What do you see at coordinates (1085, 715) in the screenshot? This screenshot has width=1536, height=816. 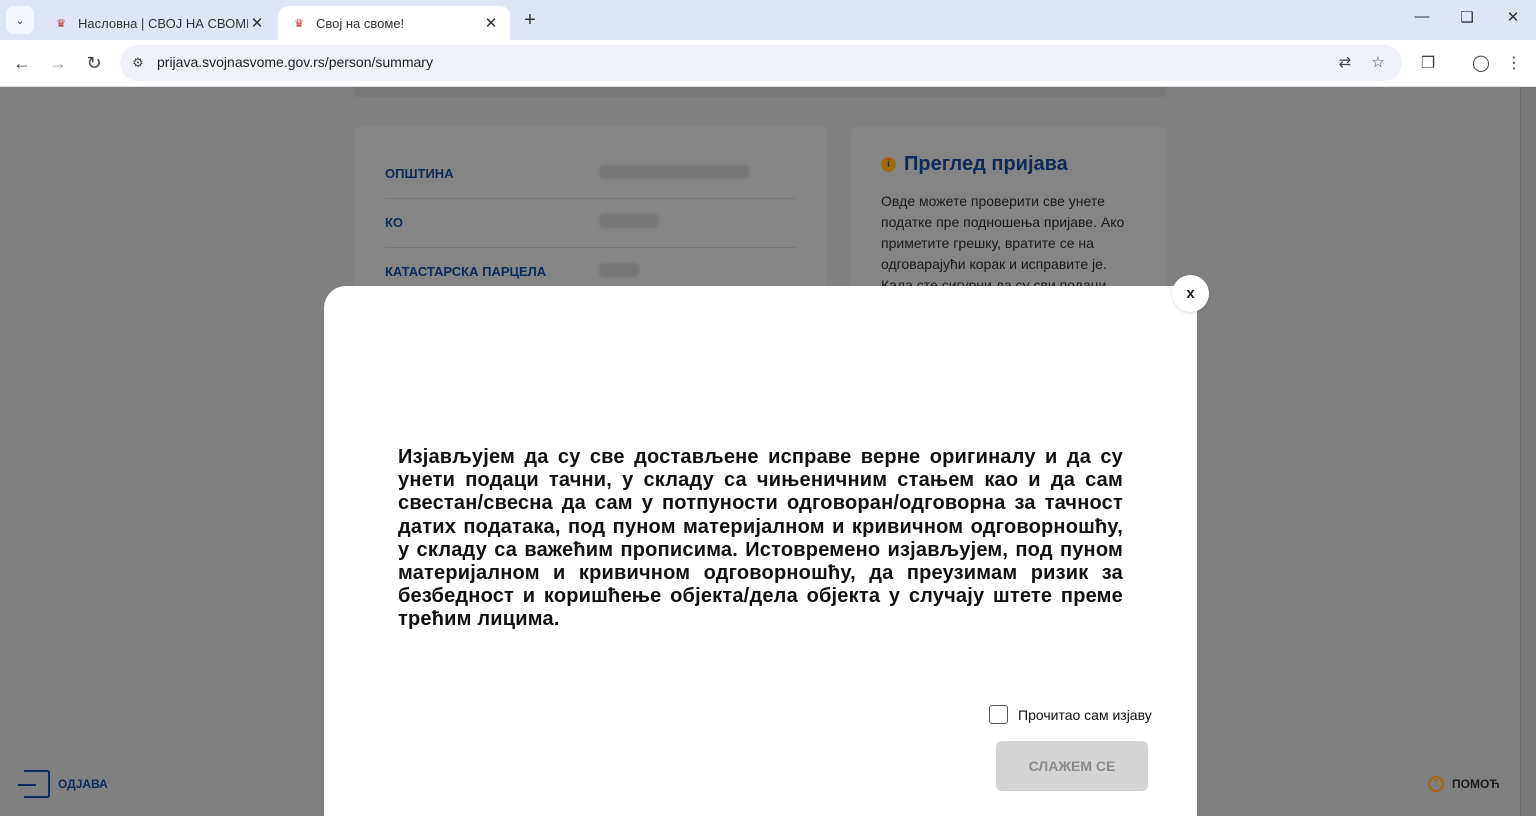 I see `read-checkbox-label: Прочитао сам изјаву` at bounding box center [1085, 715].